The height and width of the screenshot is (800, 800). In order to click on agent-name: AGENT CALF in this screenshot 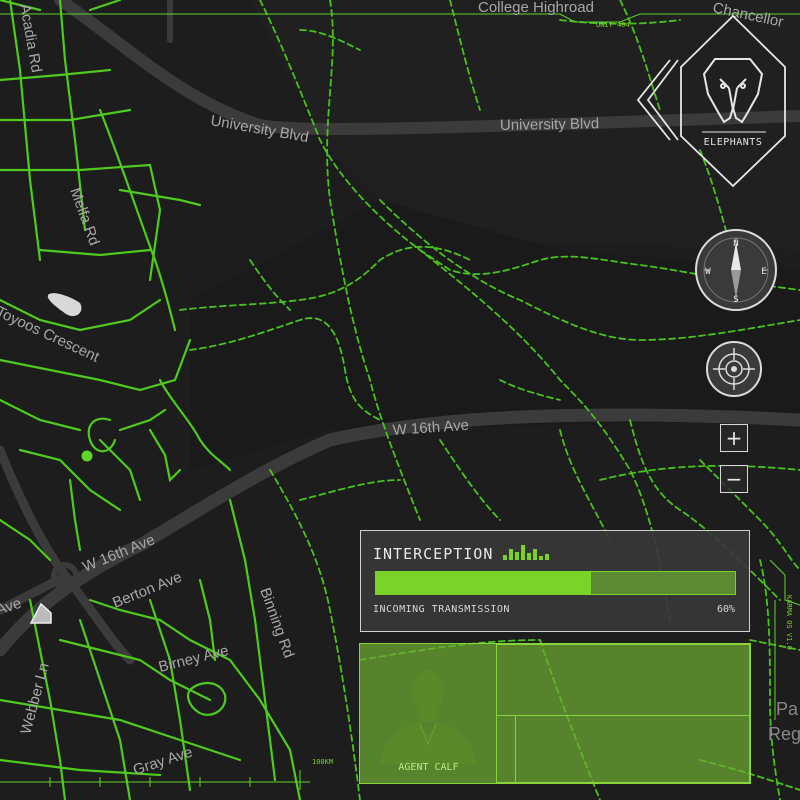, I will do `click(428, 767)`.